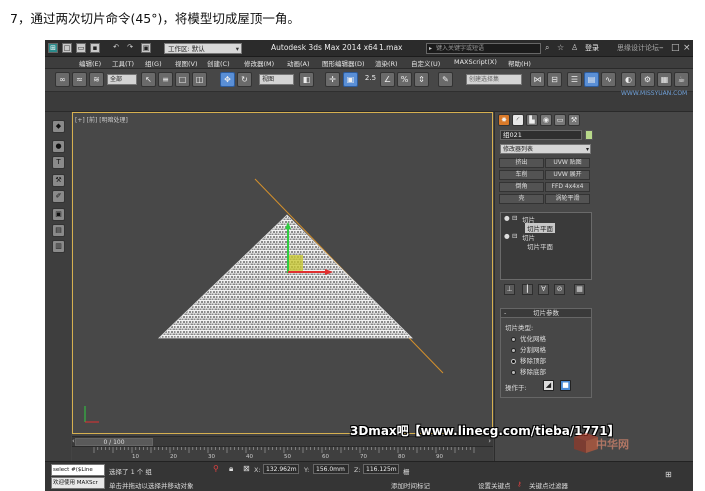 Image resolution: width=705 pixels, height=491 pixels. I want to click on stack-item-slice-plane: 切片平面, so click(540, 246).